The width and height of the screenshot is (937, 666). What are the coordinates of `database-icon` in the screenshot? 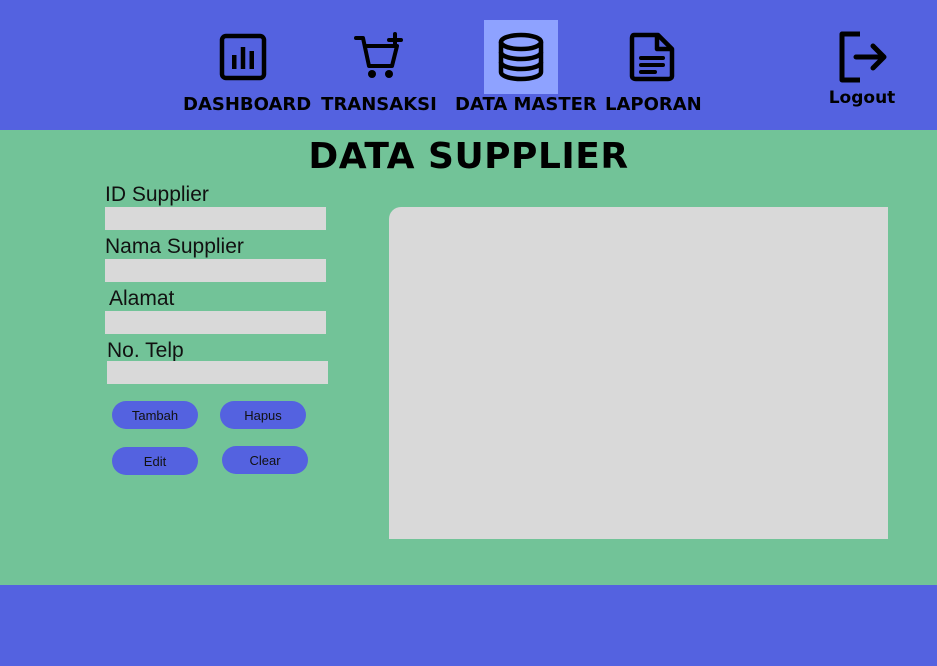 It's located at (521, 57).